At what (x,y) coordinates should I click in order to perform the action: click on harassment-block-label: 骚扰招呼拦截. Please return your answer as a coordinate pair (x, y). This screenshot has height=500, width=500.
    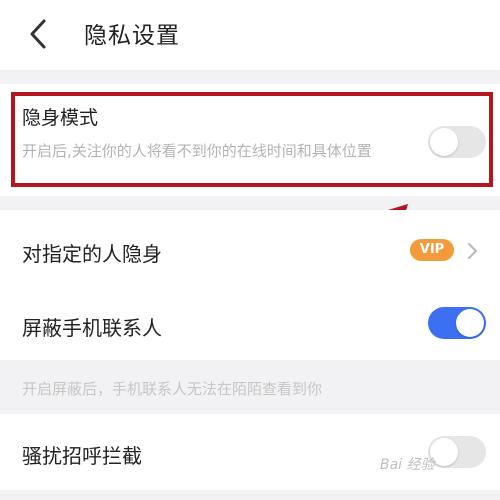
    Looking at the image, I should click on (82, 456).